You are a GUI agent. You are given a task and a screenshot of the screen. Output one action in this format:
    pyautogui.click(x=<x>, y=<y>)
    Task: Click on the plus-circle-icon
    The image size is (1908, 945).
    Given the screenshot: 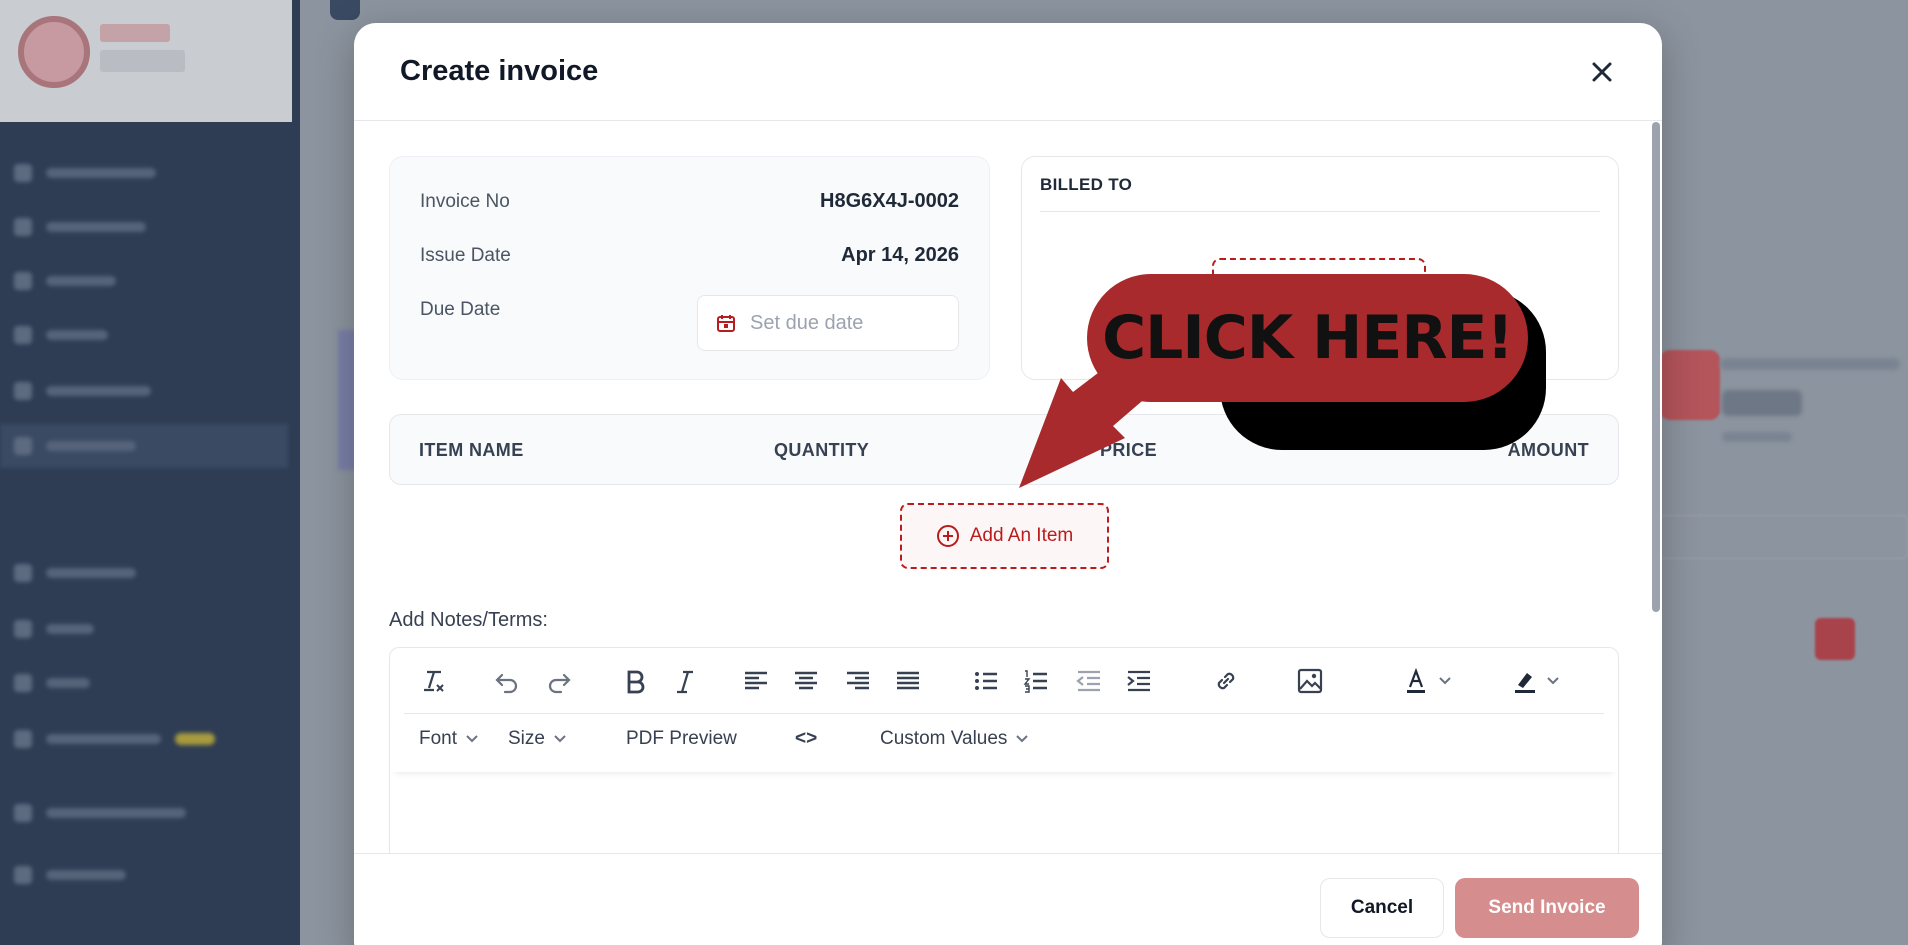 What is the action you would take?
    pyautogui.click(x=947, y=536)
    